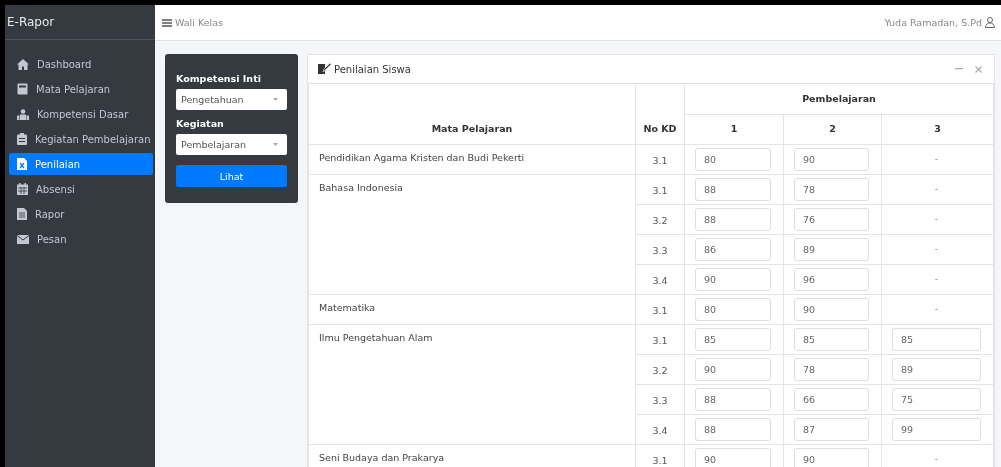  Describe the element at coordinates (937, 129) in the screenshot. I see `column-header: 3` at that location.